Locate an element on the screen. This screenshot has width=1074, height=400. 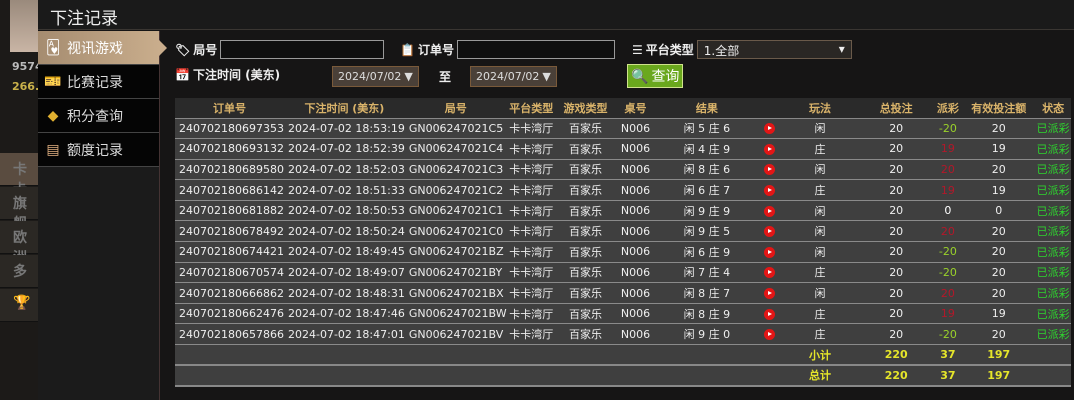
cell: 闲 6 庄 7 is located at coordinates (707, 190).